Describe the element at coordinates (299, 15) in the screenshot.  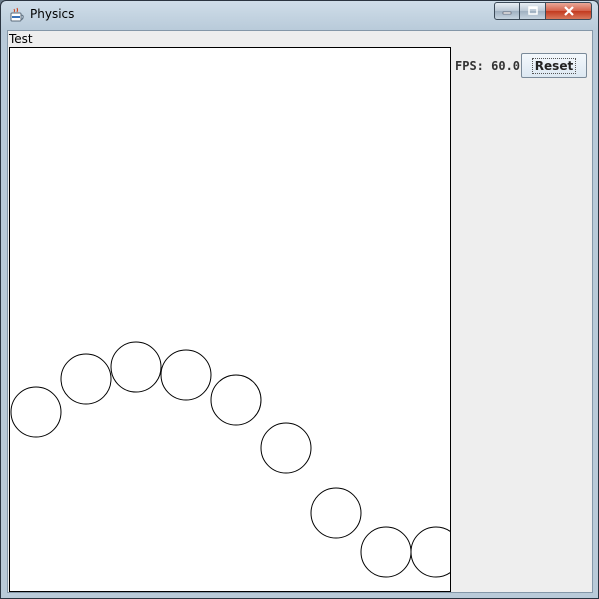
I see `title-bar: Physics` at that location.